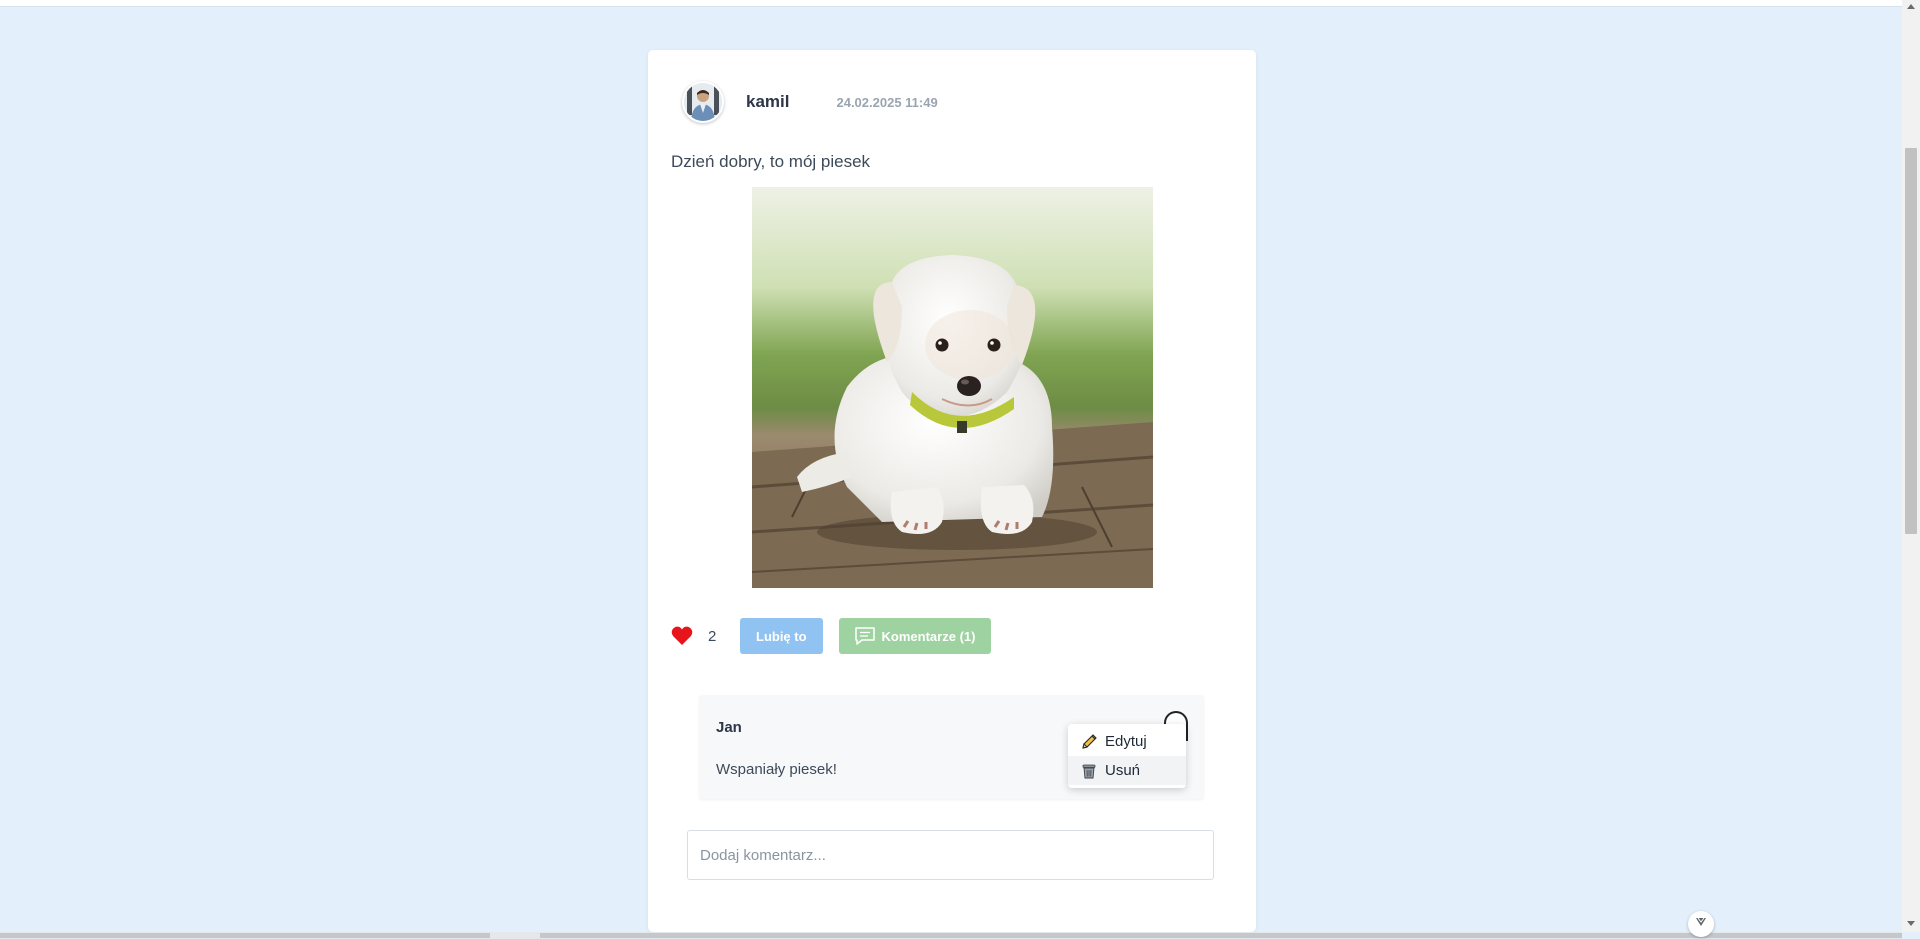  What do you see at coordinates (1911, 341) in the screenshot?
I see `scrollbar-thumb` at bounding box center [1911, 341].